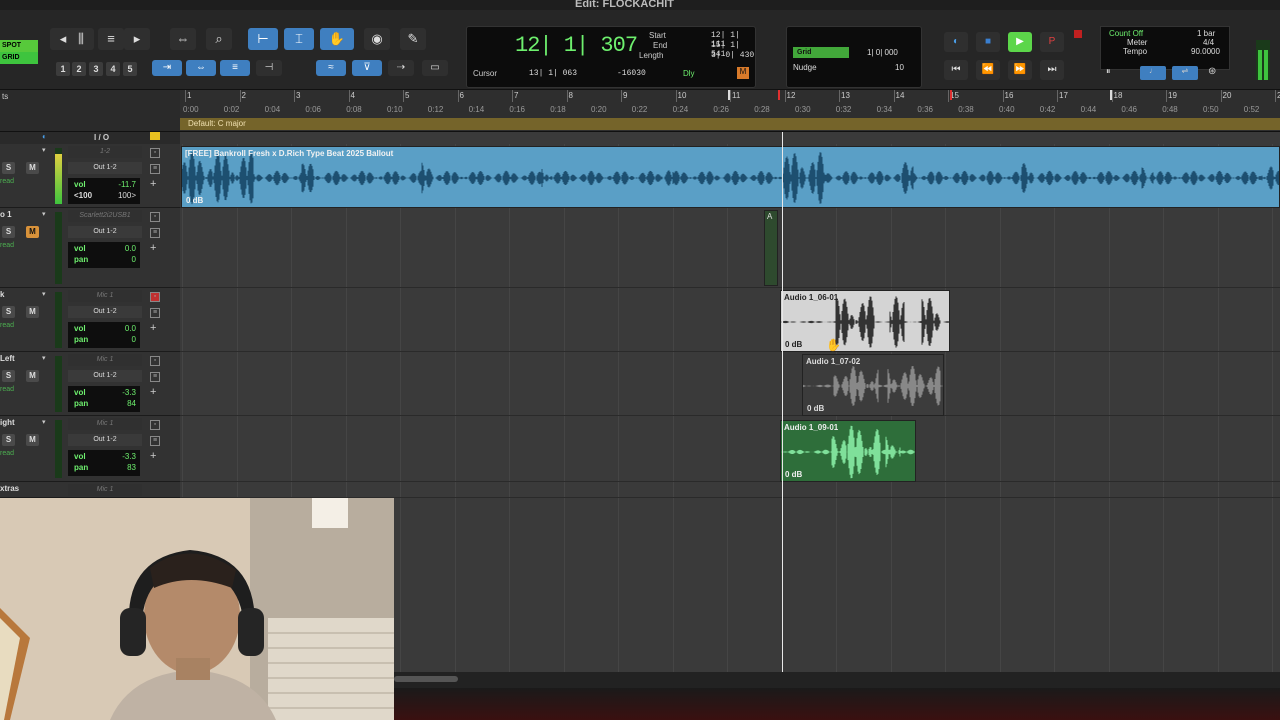 The height and width of the screenshot is (720, 1280). Describe the element at coordinates (426, 679) in the screenshot. I see `scrollbar-thumb` at that location.